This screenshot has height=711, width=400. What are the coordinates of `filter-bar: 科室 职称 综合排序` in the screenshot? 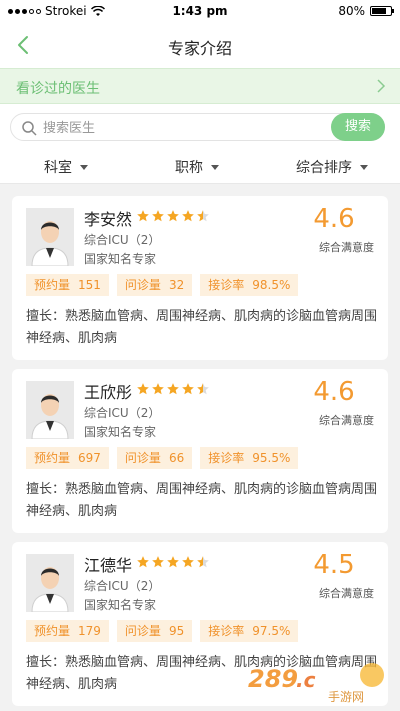 It's located at (200, 166).